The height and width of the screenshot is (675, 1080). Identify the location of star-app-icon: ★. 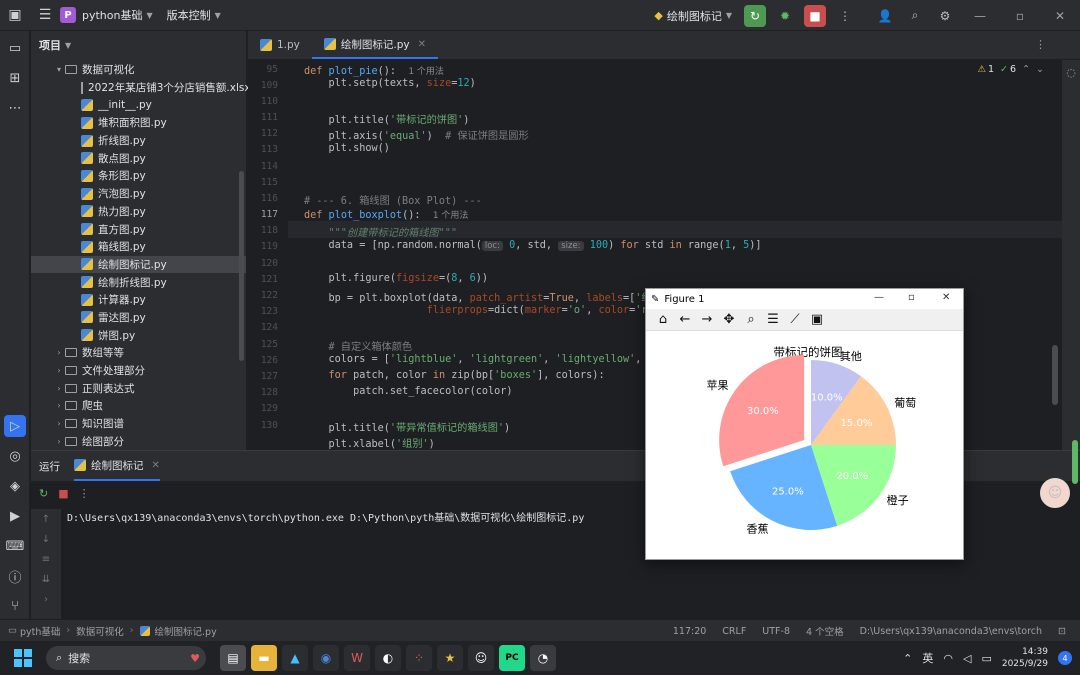
(450, 658).